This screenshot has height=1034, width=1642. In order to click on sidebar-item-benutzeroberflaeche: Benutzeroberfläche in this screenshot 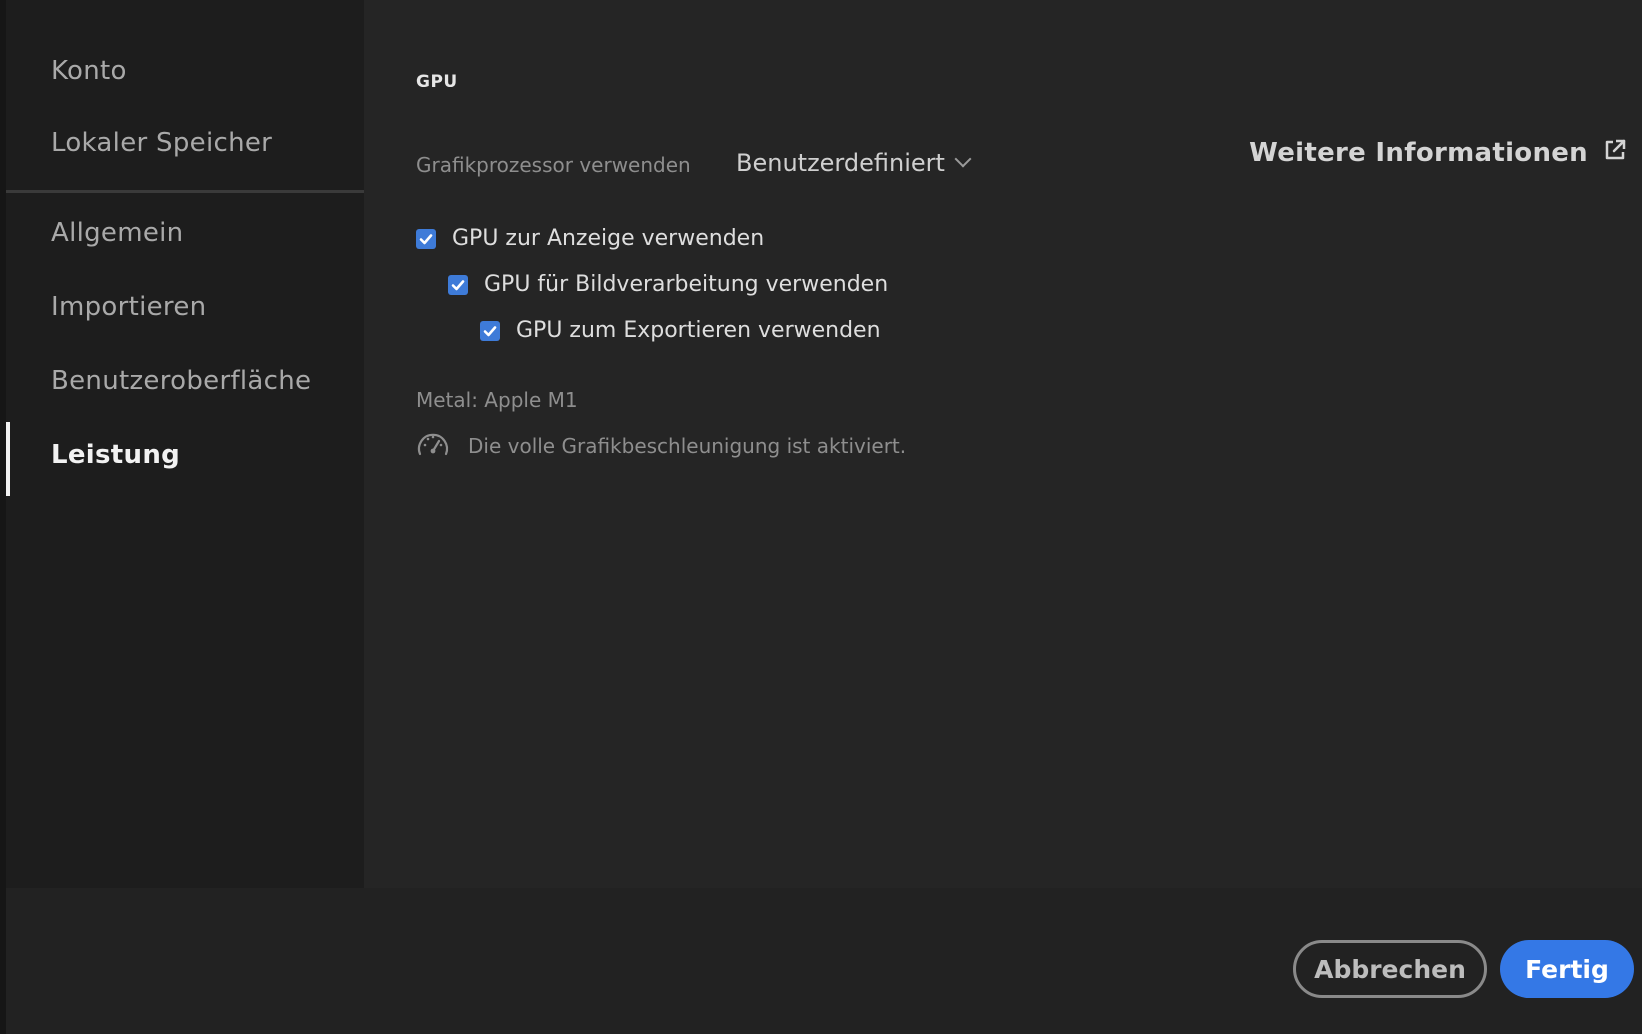, I will do `click(181, 381)`.